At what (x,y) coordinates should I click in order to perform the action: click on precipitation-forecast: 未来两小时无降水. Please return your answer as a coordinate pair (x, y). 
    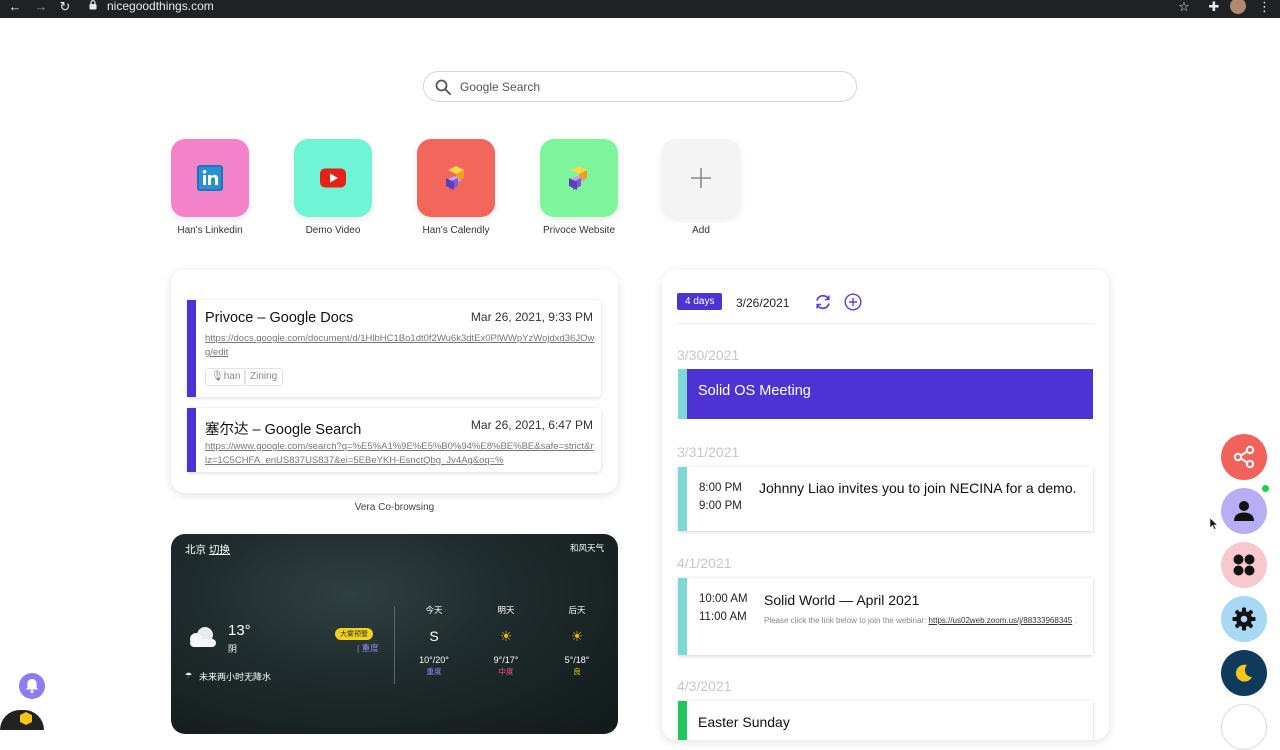
    Looking at the image, I should click on (235, 677).